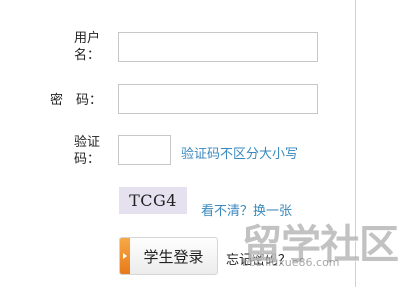  Describe the element at coordinates (86, 159) in the screenshot. I see `captcha-label-line2: 码：` at that location.